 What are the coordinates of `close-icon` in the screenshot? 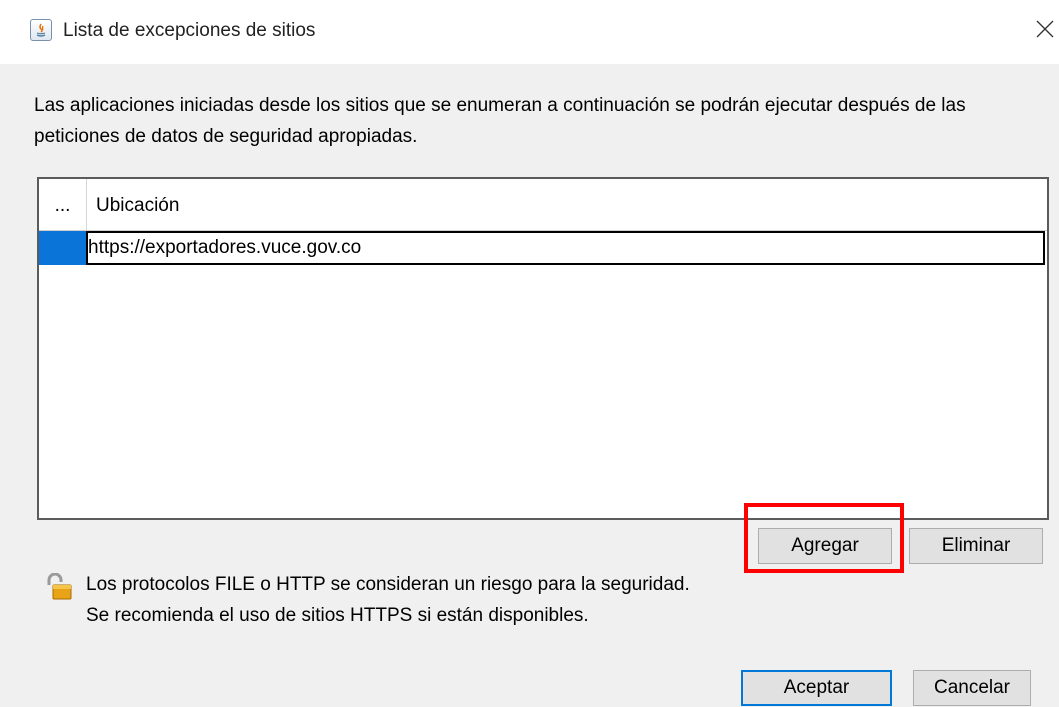 It's located at (1045, 29).